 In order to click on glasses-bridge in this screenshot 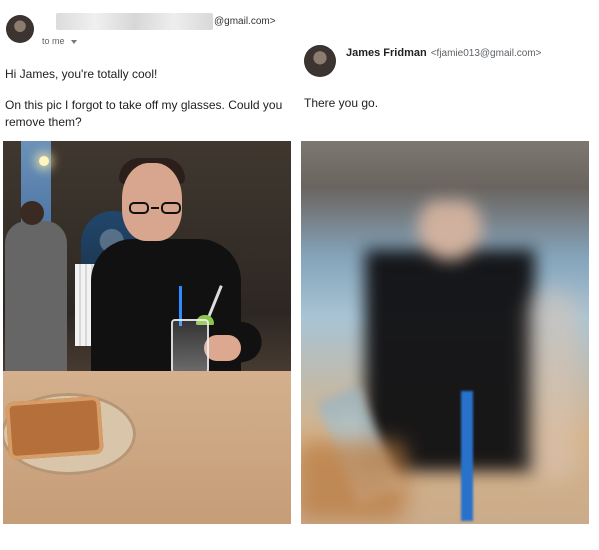, I will do `click(155, 208)`.